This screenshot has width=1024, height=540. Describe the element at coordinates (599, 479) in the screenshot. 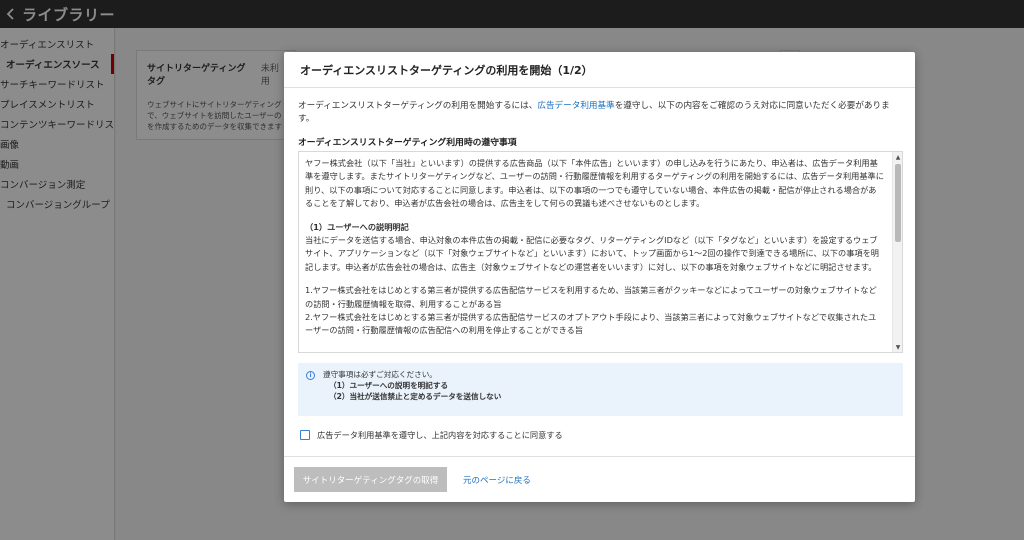

I see `modal-footer: サイトリターゲティングタグの取得 元のページに戻る` at that location.